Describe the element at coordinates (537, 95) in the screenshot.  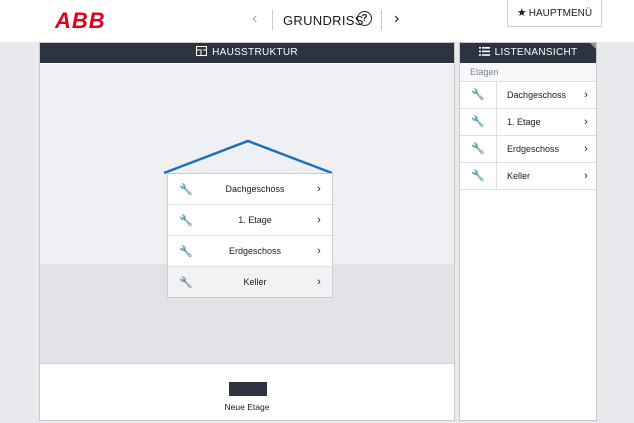
I see `list-item-label: Dachgeschoss` at that location.